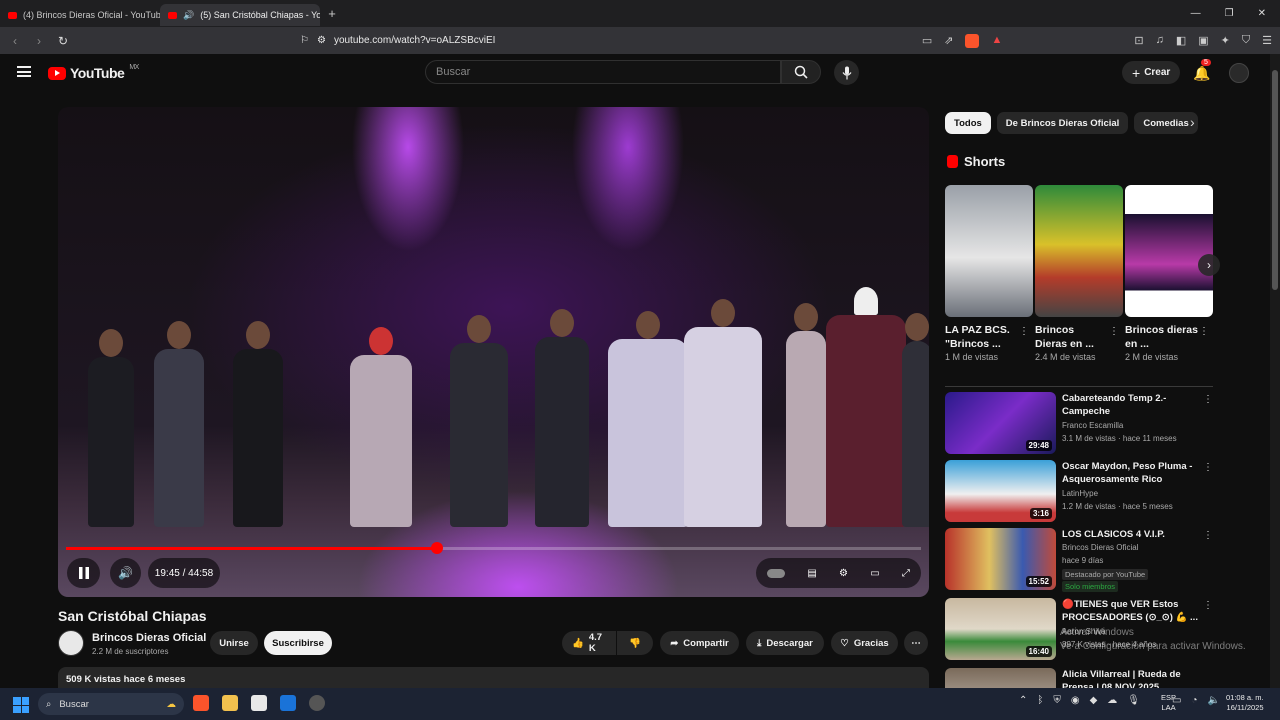 This screenshot has width=1280, height=720. Describe the element at coordinates (24, 71) in the screenshot. I see `hamburger-menu-icon` at that location.